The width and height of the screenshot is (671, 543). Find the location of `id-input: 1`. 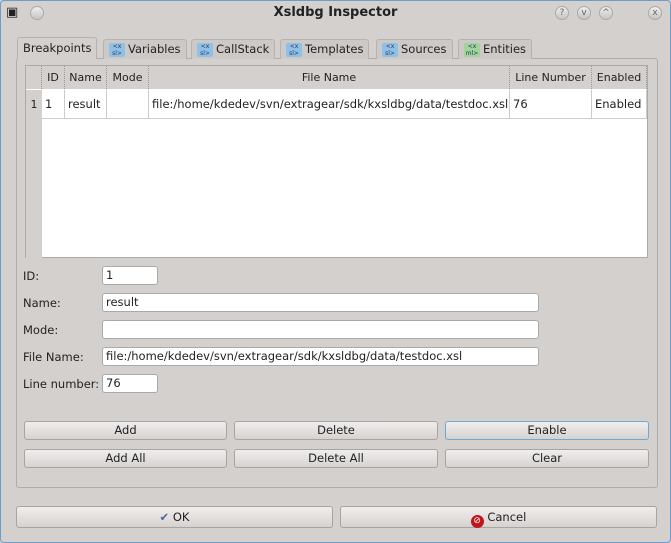

id-input: 1 is located at coordinates (130, 275).